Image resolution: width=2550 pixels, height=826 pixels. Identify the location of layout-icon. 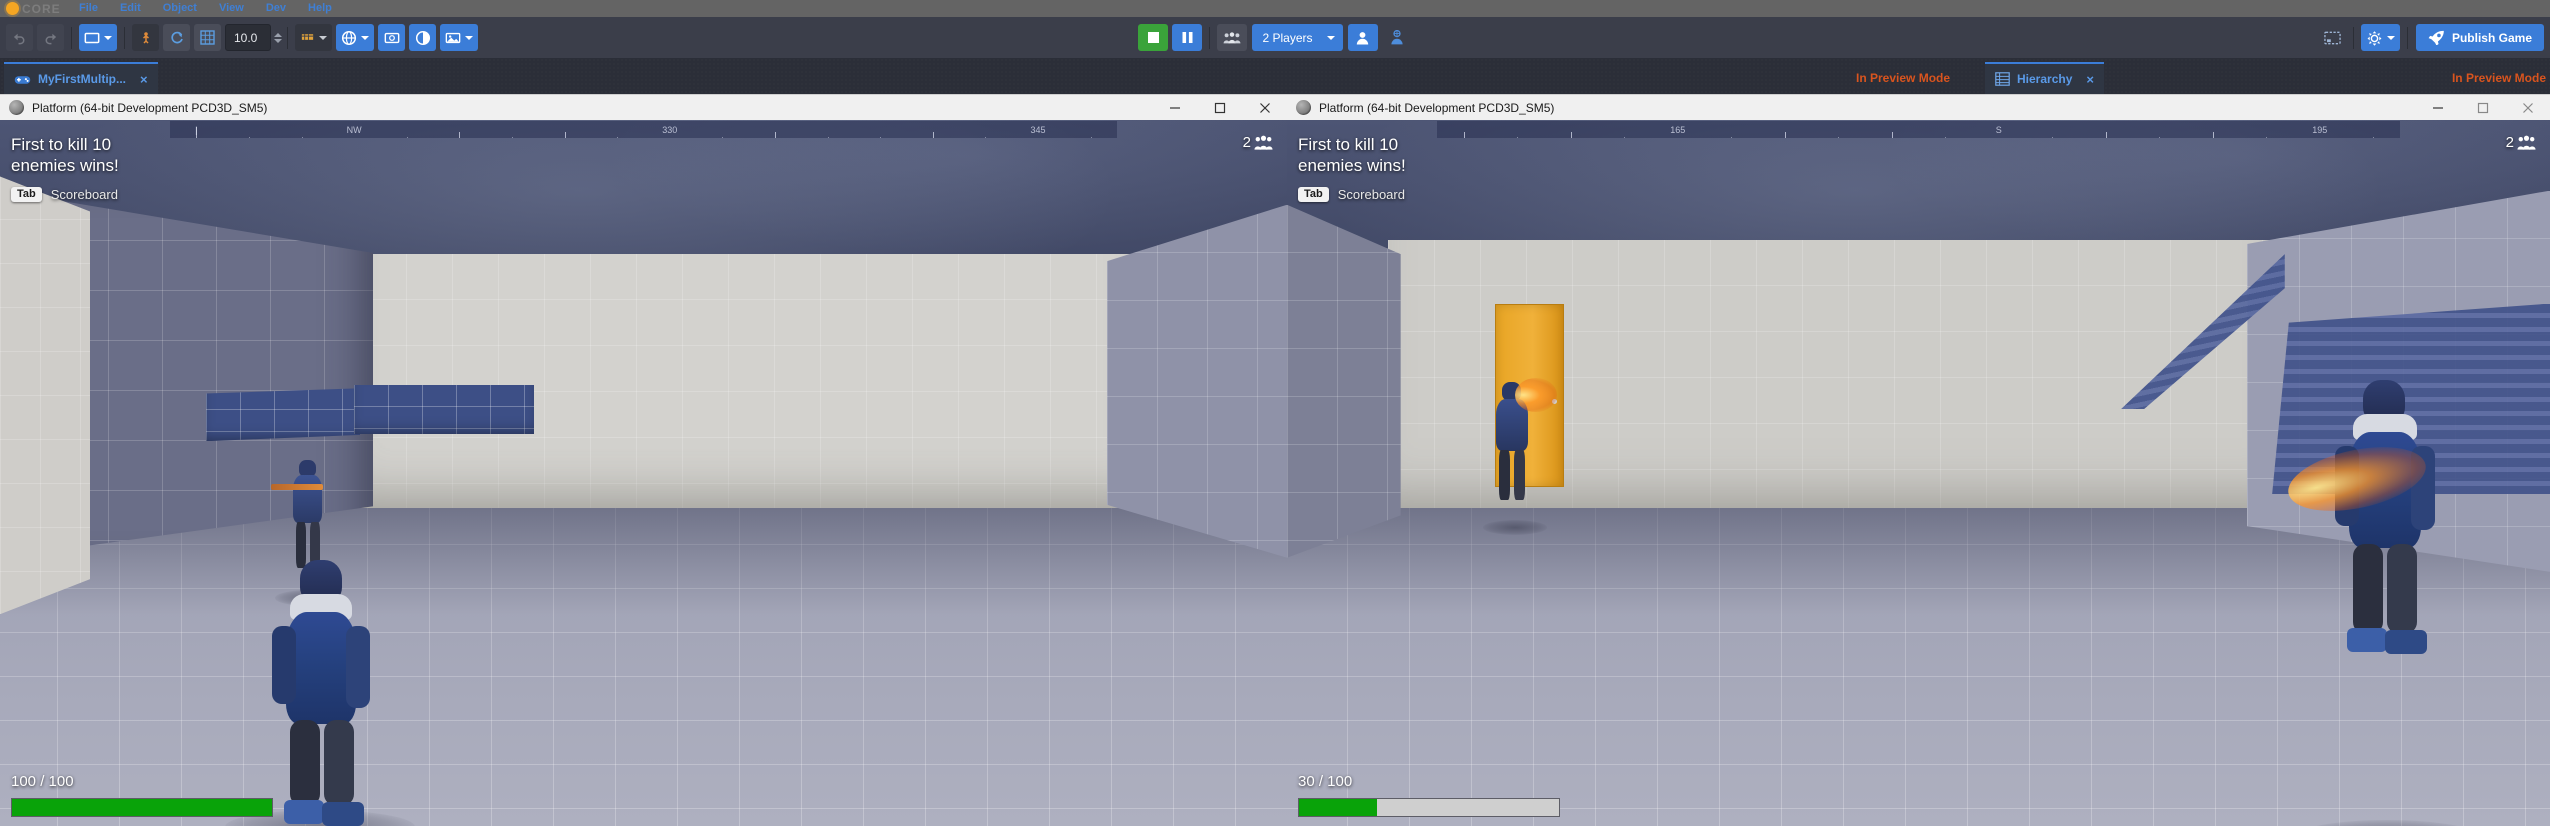
(2332, 37).